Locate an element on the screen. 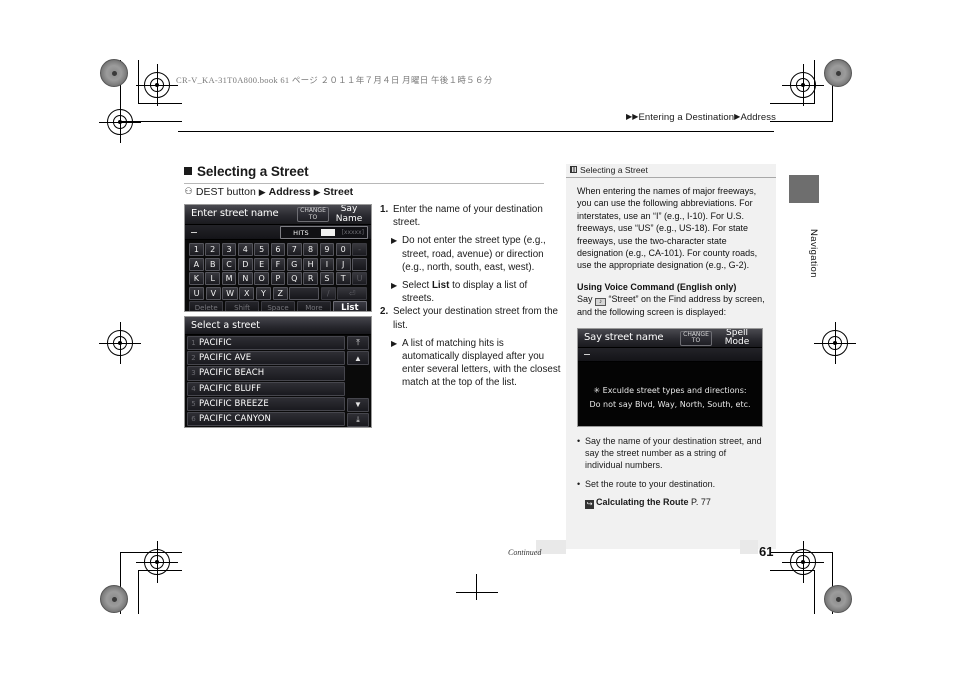  key-d: D is located at coordinates (245, 264).